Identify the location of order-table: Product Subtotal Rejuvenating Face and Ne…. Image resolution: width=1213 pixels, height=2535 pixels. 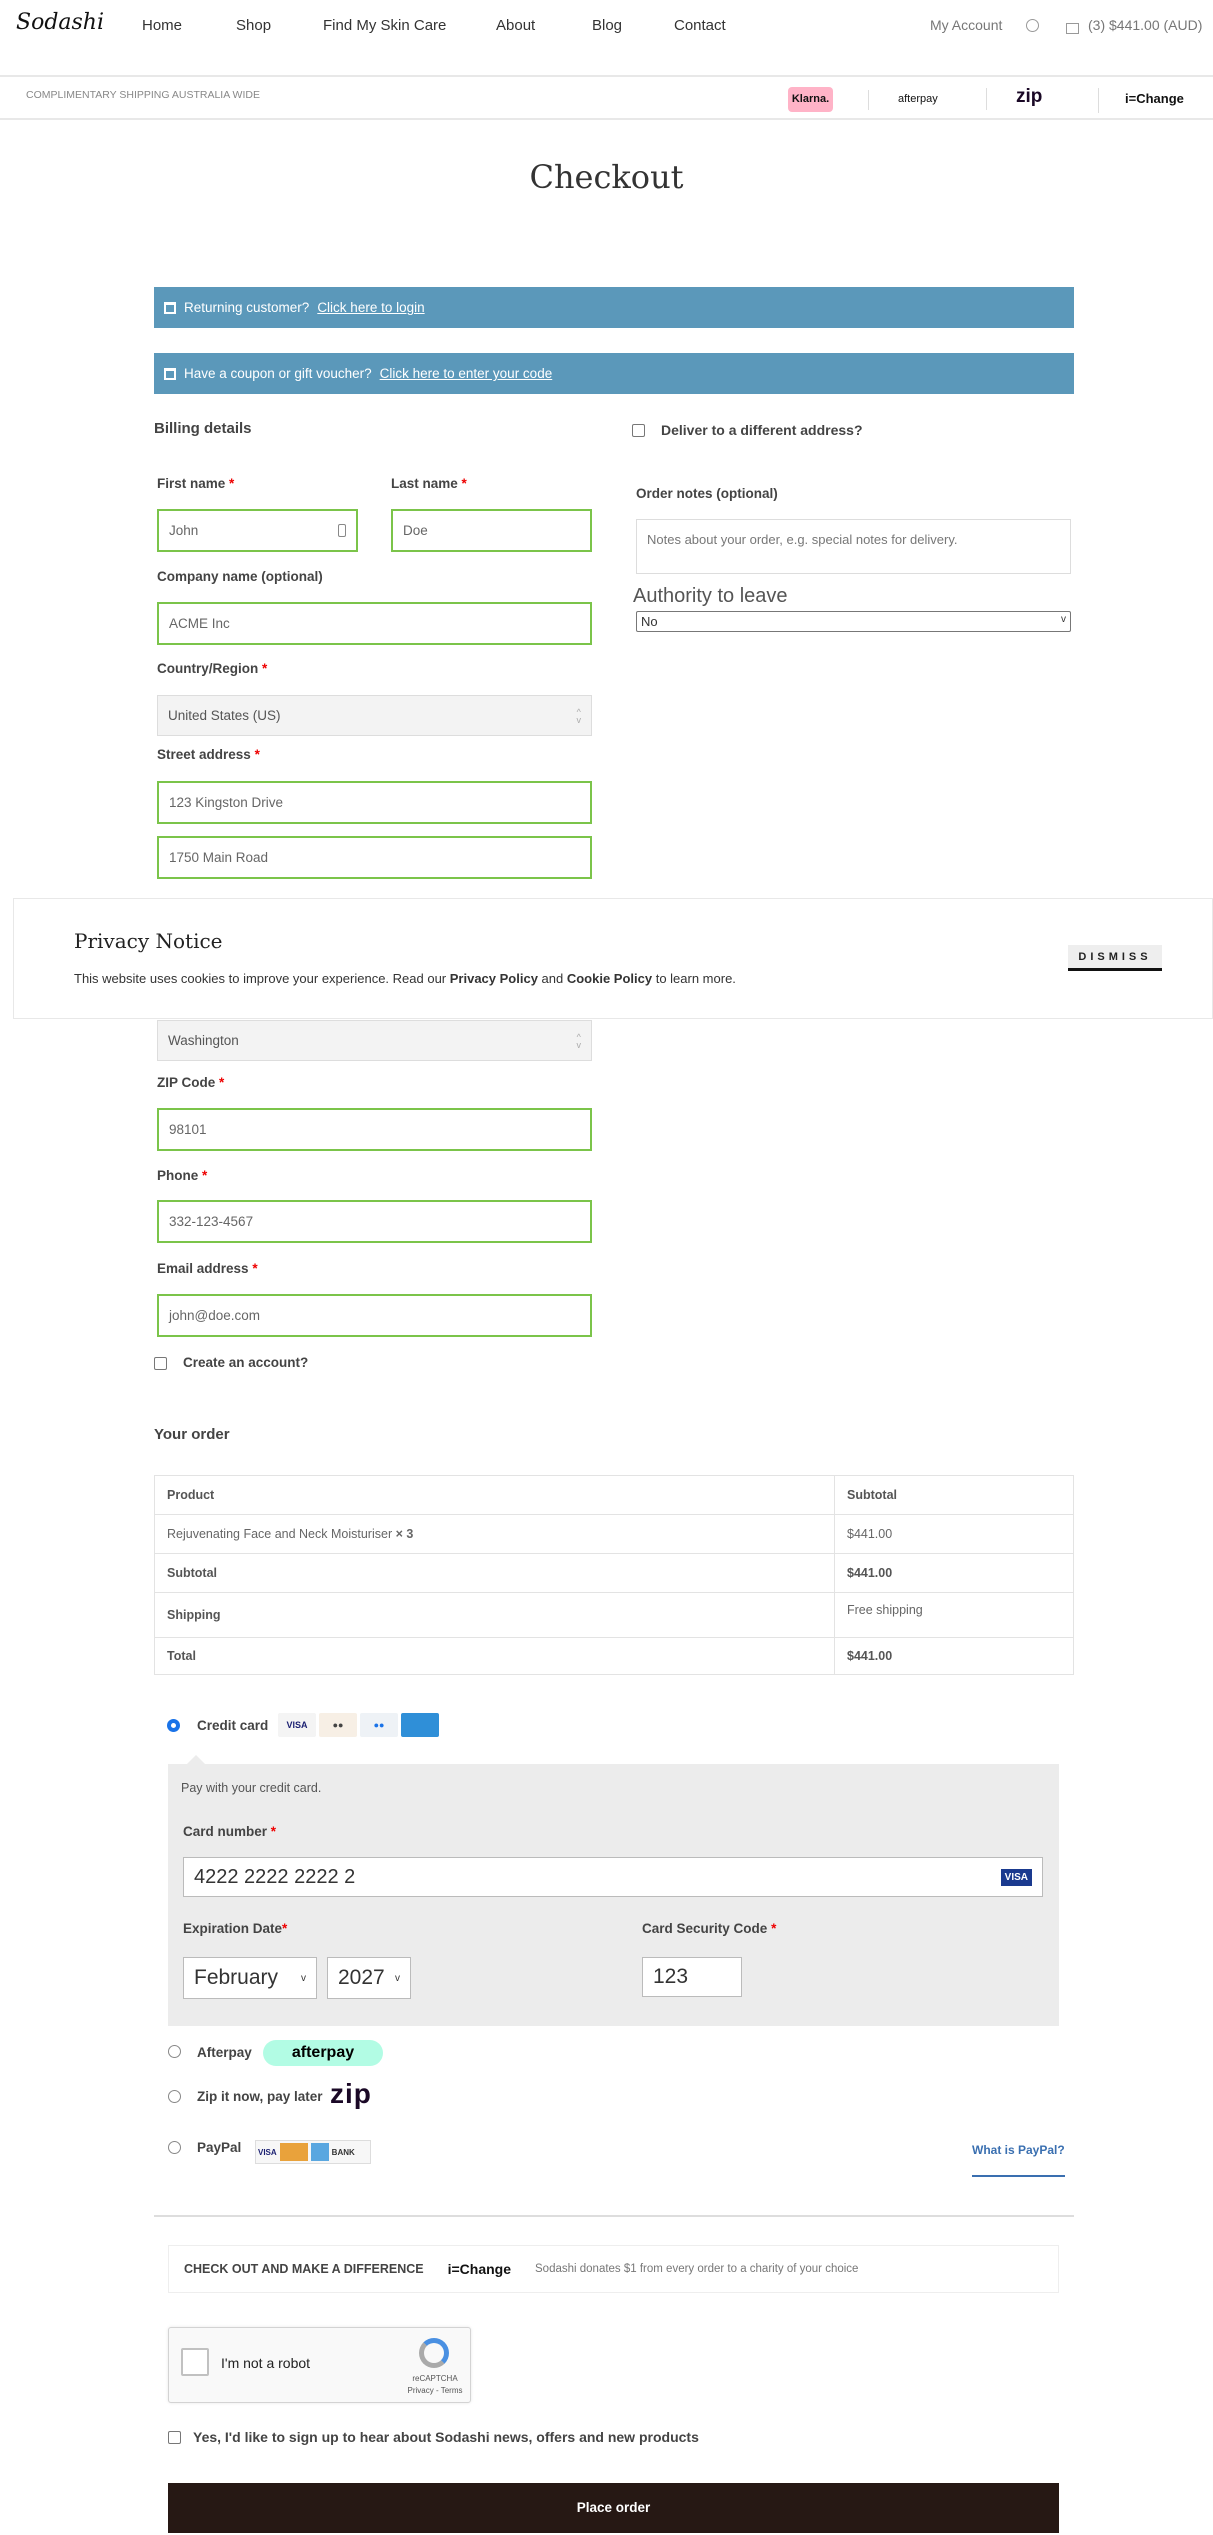
(614, 1575).